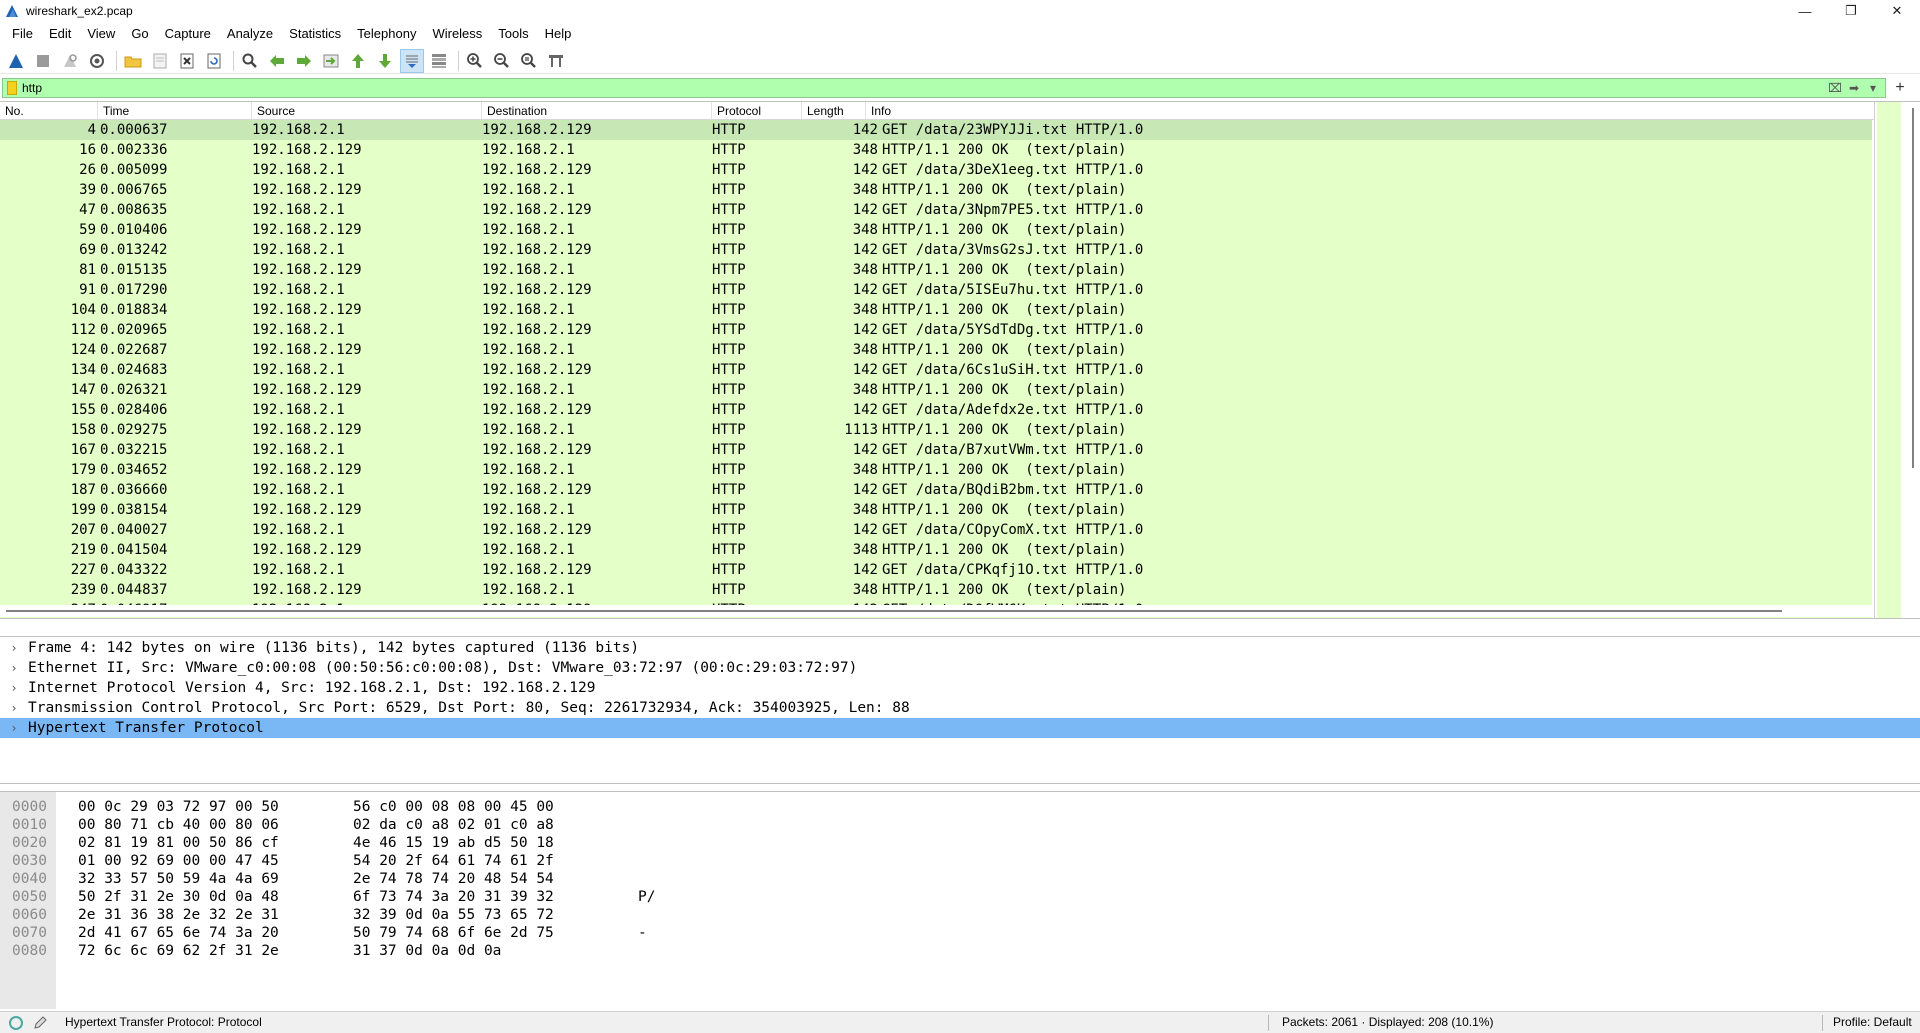  Describe the element at coordinates (453, 825) in the screenshot. I see `hex-bytes: 02 da c0 a8 02 01 c0 a8` at that location.